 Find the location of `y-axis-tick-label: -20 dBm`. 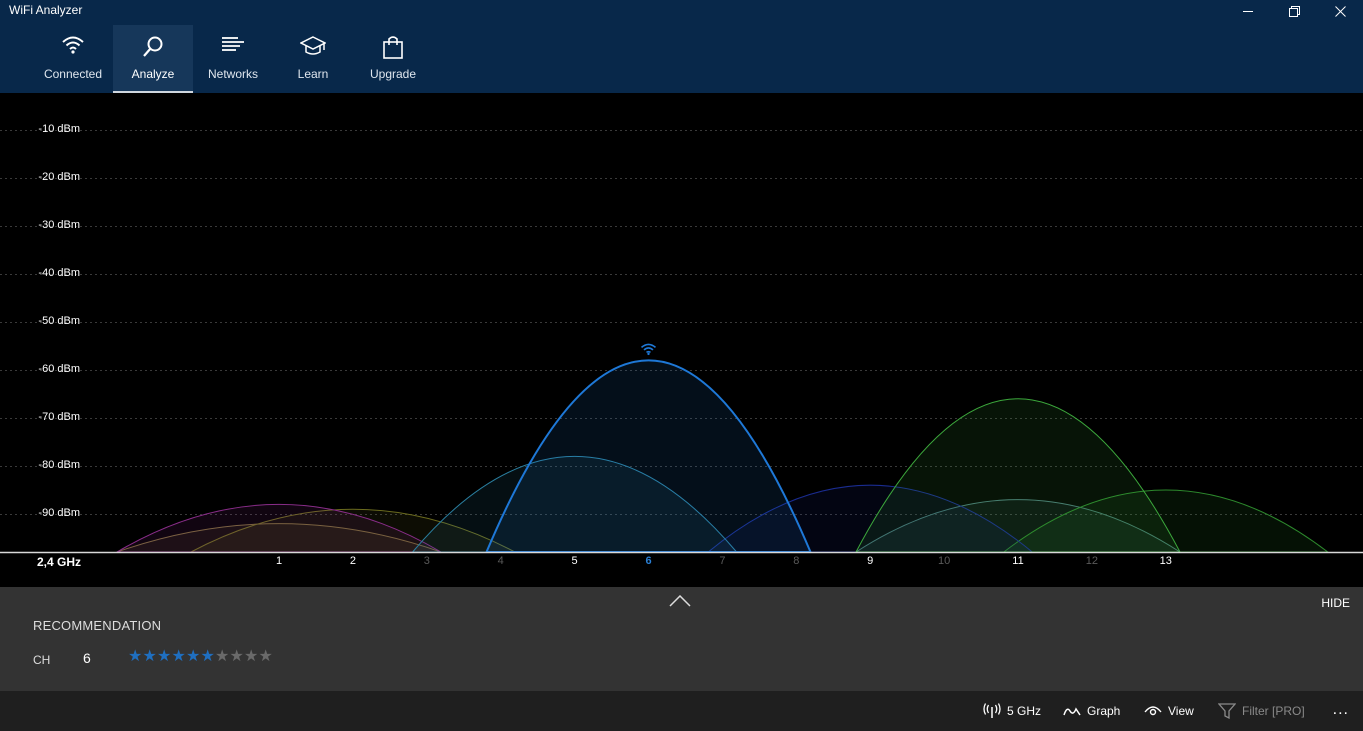

y-axis-tick-label: -20 dBm is located at coordinates (59, 177).